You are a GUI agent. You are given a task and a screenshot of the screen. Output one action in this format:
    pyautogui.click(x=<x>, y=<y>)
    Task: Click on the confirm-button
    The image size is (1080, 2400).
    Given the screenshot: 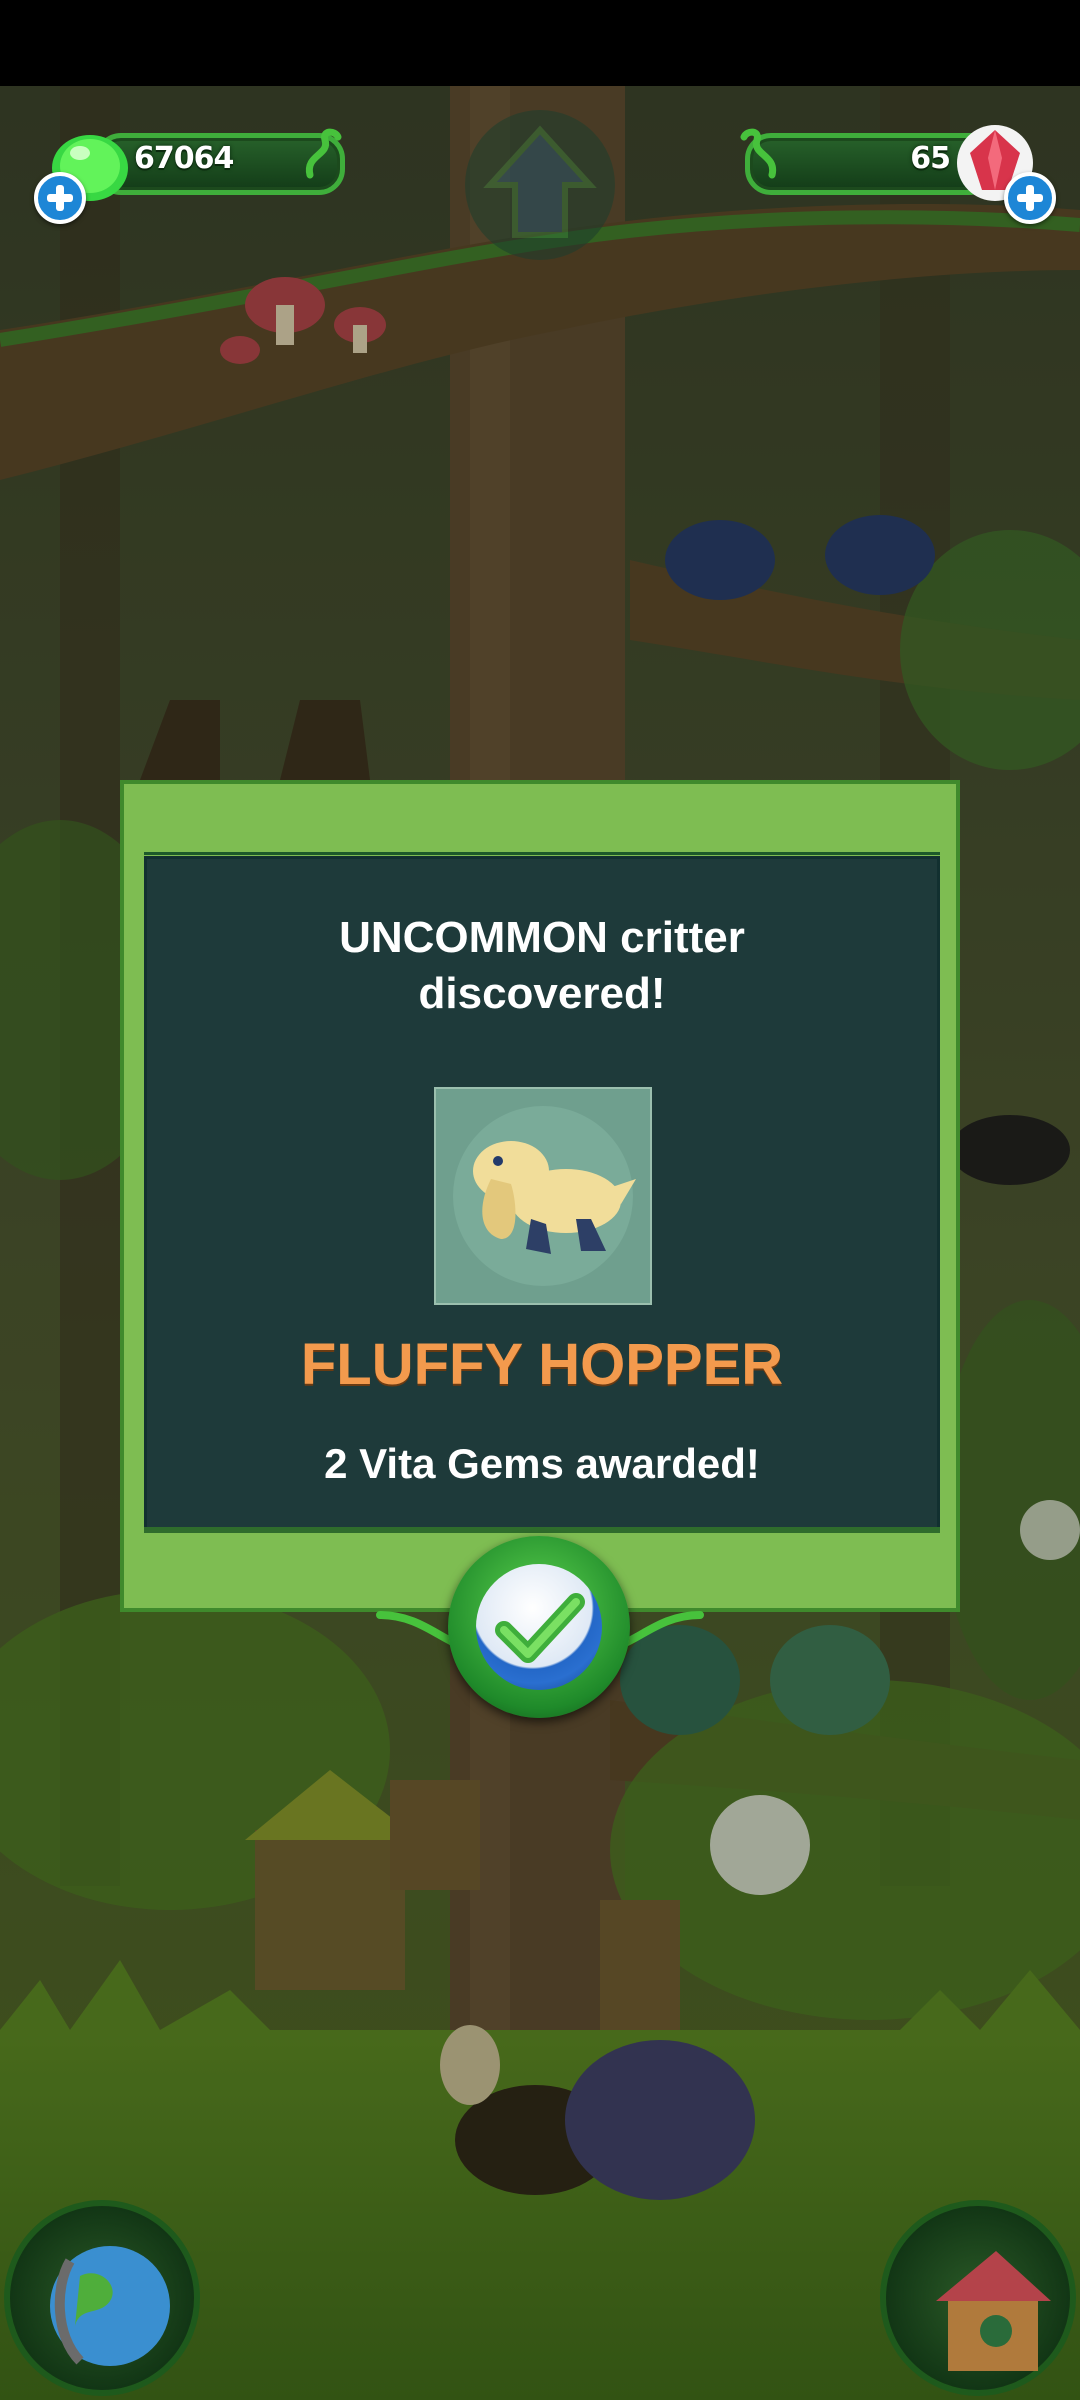 What is the action you would take?
    pyautogui.click(x=539, y=1627)
    